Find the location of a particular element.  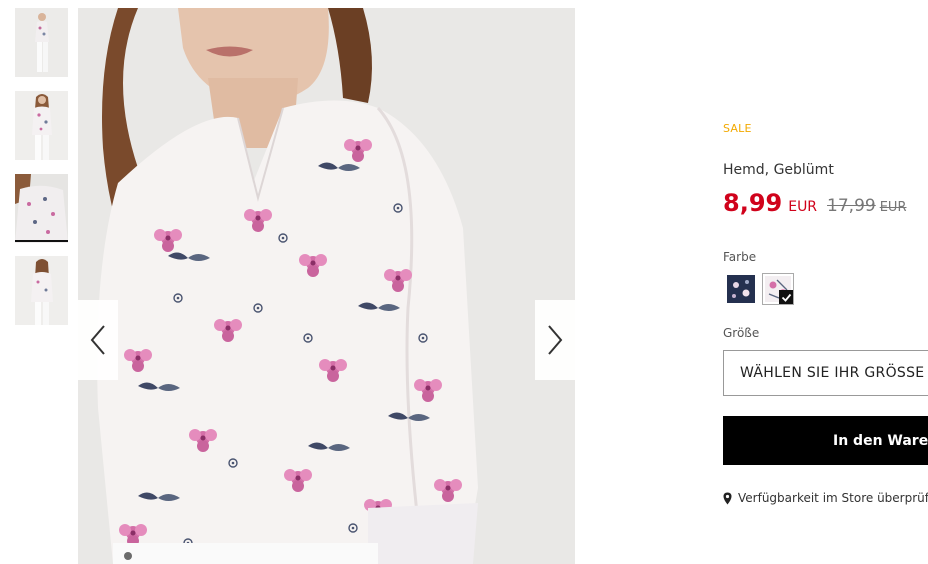

size-select: WÄHLEN SIE IHR GRÖSSE is located at coordinates (825, 373).